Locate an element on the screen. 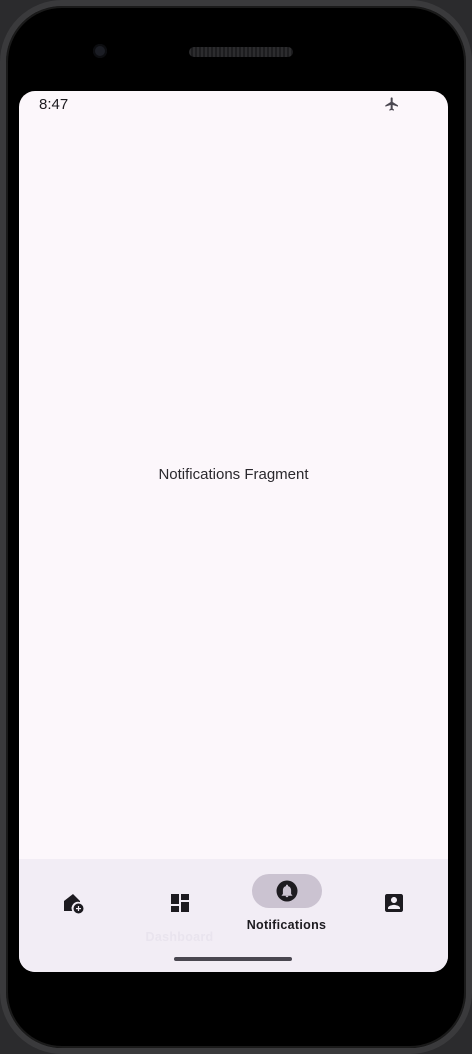  account-box-icon is located at coordinates (393, 903).